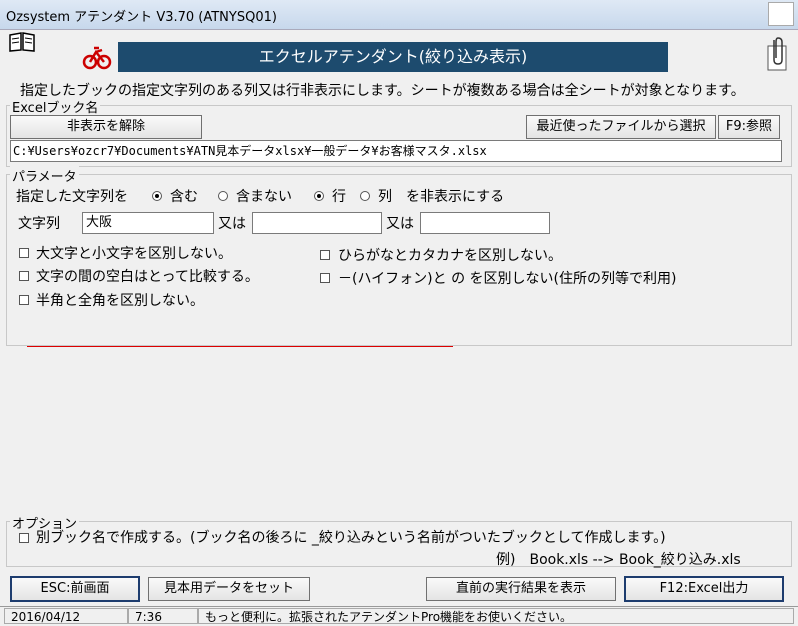 The height and width of the screenshot is (626, 798). Describe the element at coordinates (141, 17) in the screenshot. I see `window-title: Ozsystem アテンダント V3.70 (ATNYSQ01)` at that location.